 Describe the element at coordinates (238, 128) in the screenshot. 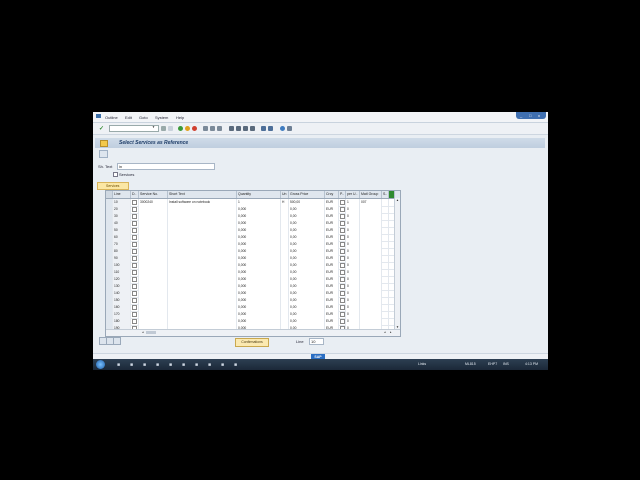

I see `previous-page-icon` at that location.